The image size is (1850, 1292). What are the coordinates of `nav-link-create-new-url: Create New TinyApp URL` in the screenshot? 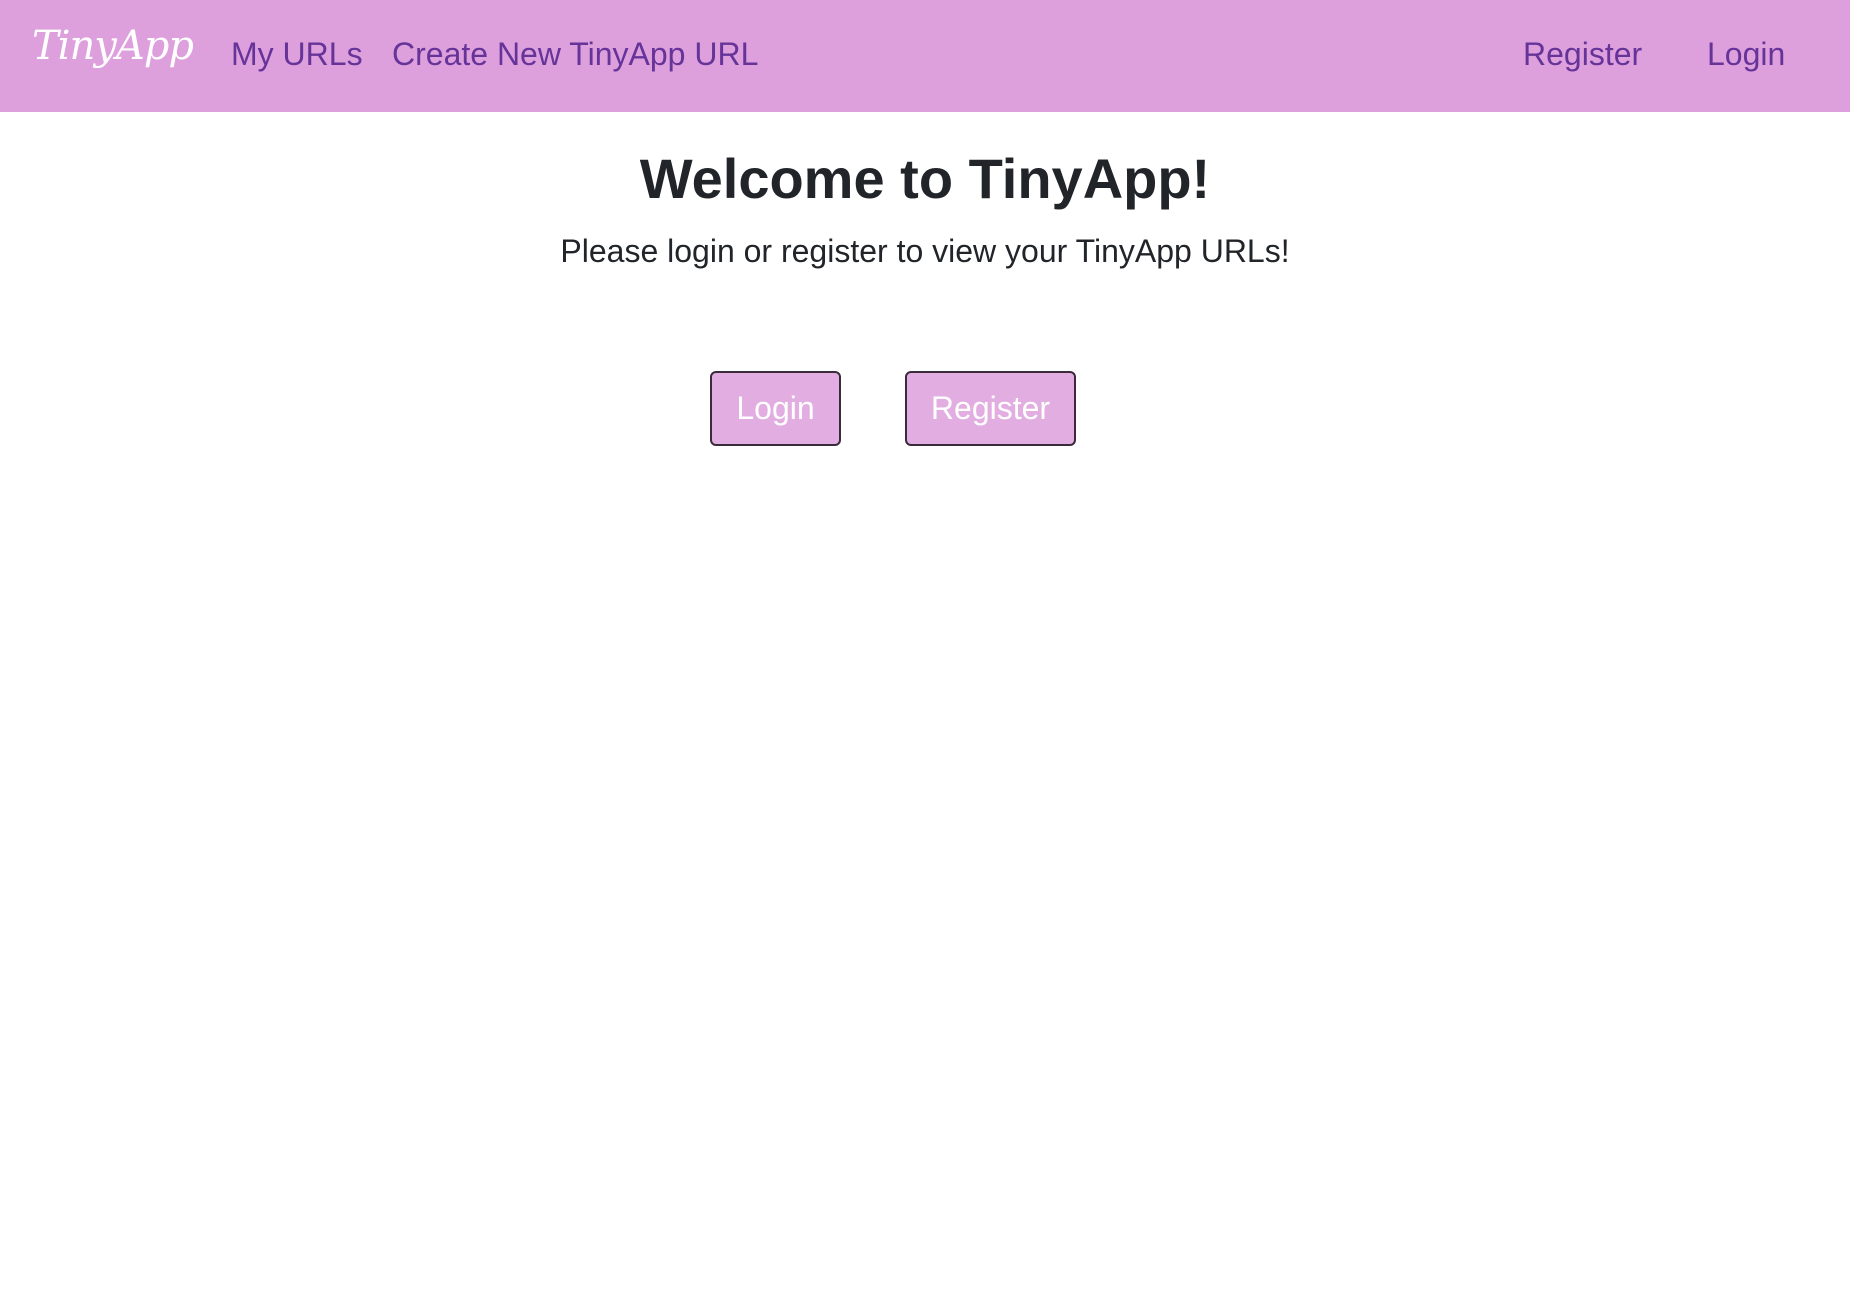 It's located at (575, 54).